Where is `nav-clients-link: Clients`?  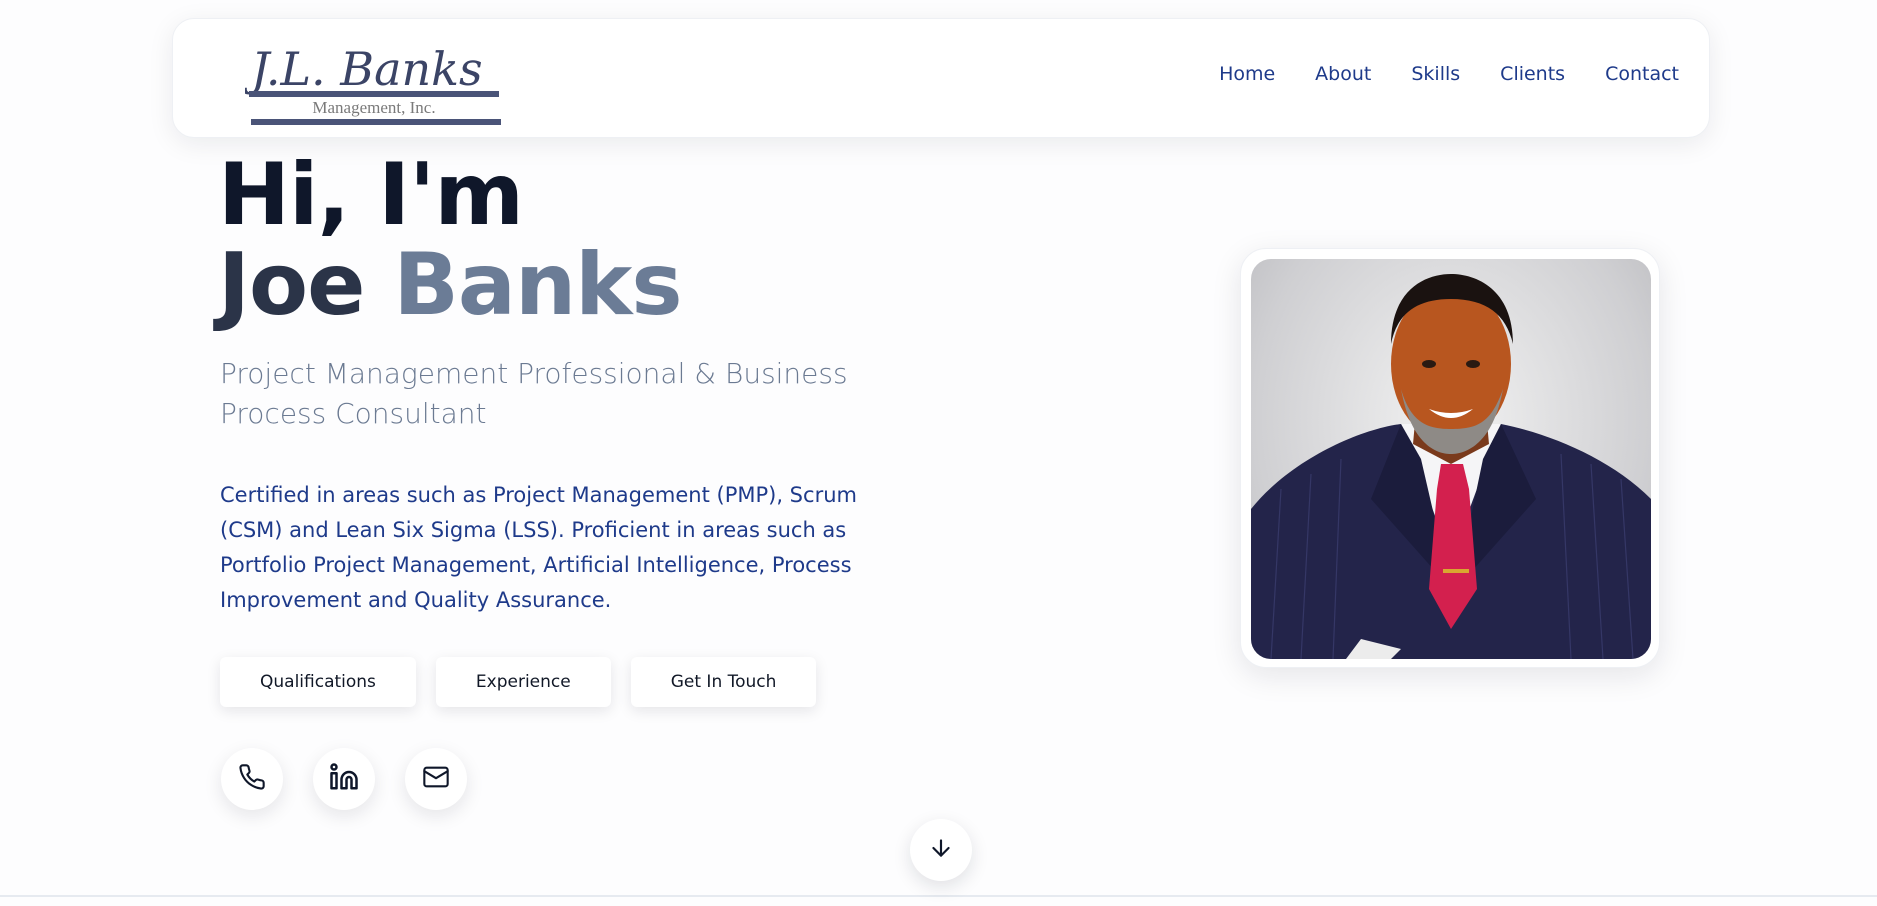 nav-clients-link: Clients is located at coordinates (1532, 74).